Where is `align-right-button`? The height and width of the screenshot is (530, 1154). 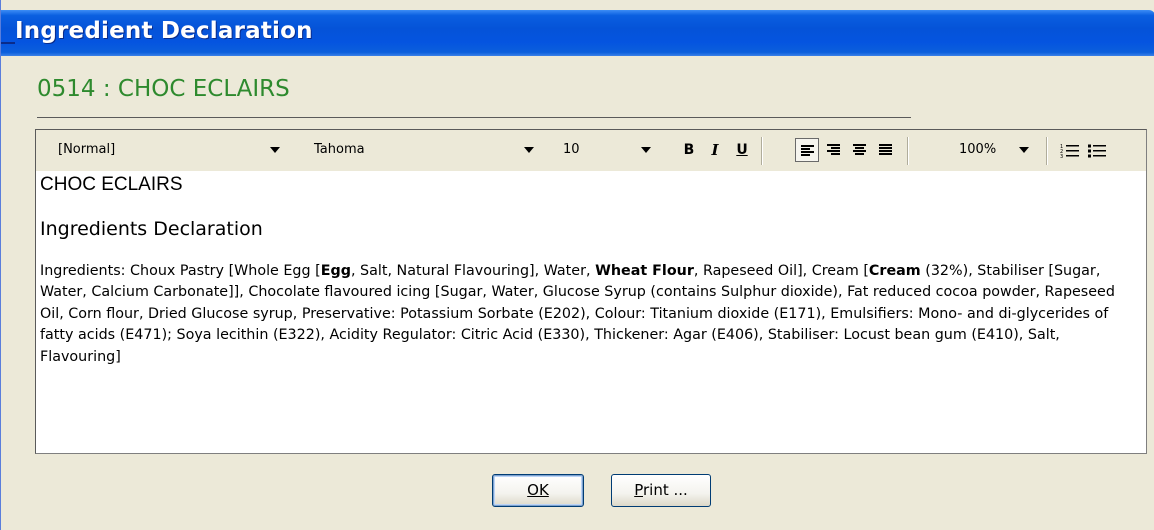
align-right-button is located at coordinates (834, 150).